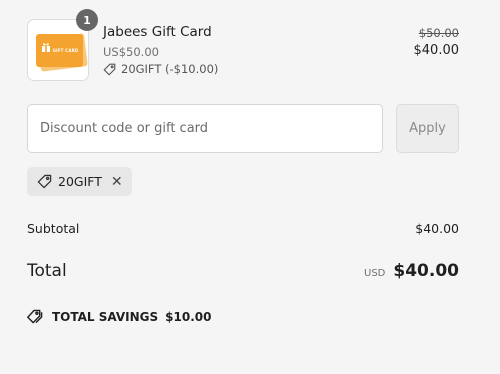  What do you see at coordinates (105, 316) in the screenshot?
I see `savings-label: TOTAL SAVINGS` at bounding box center [105, 316].